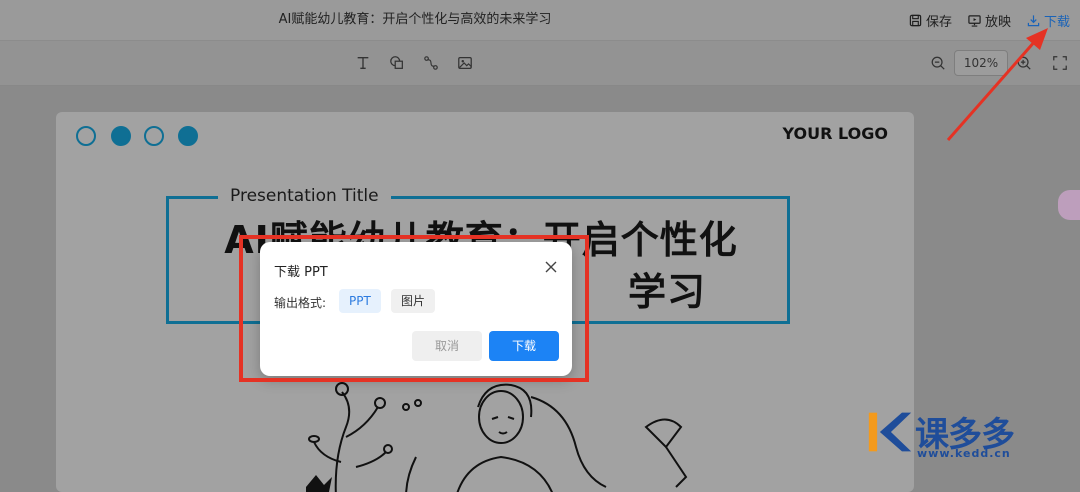 The height and width of the screenshot is (492, 1080). I want to click on side-handle, so click(1069, 205).